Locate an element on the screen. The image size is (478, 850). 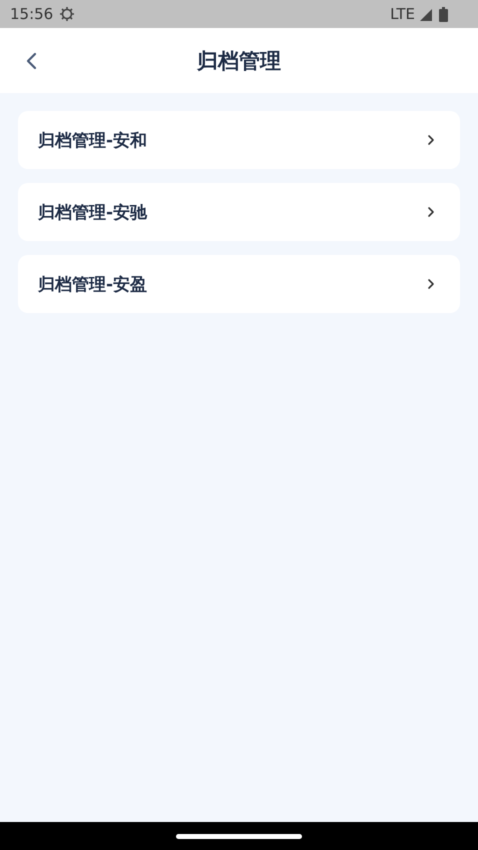
gear-icon is located at coordinates (67, 14).